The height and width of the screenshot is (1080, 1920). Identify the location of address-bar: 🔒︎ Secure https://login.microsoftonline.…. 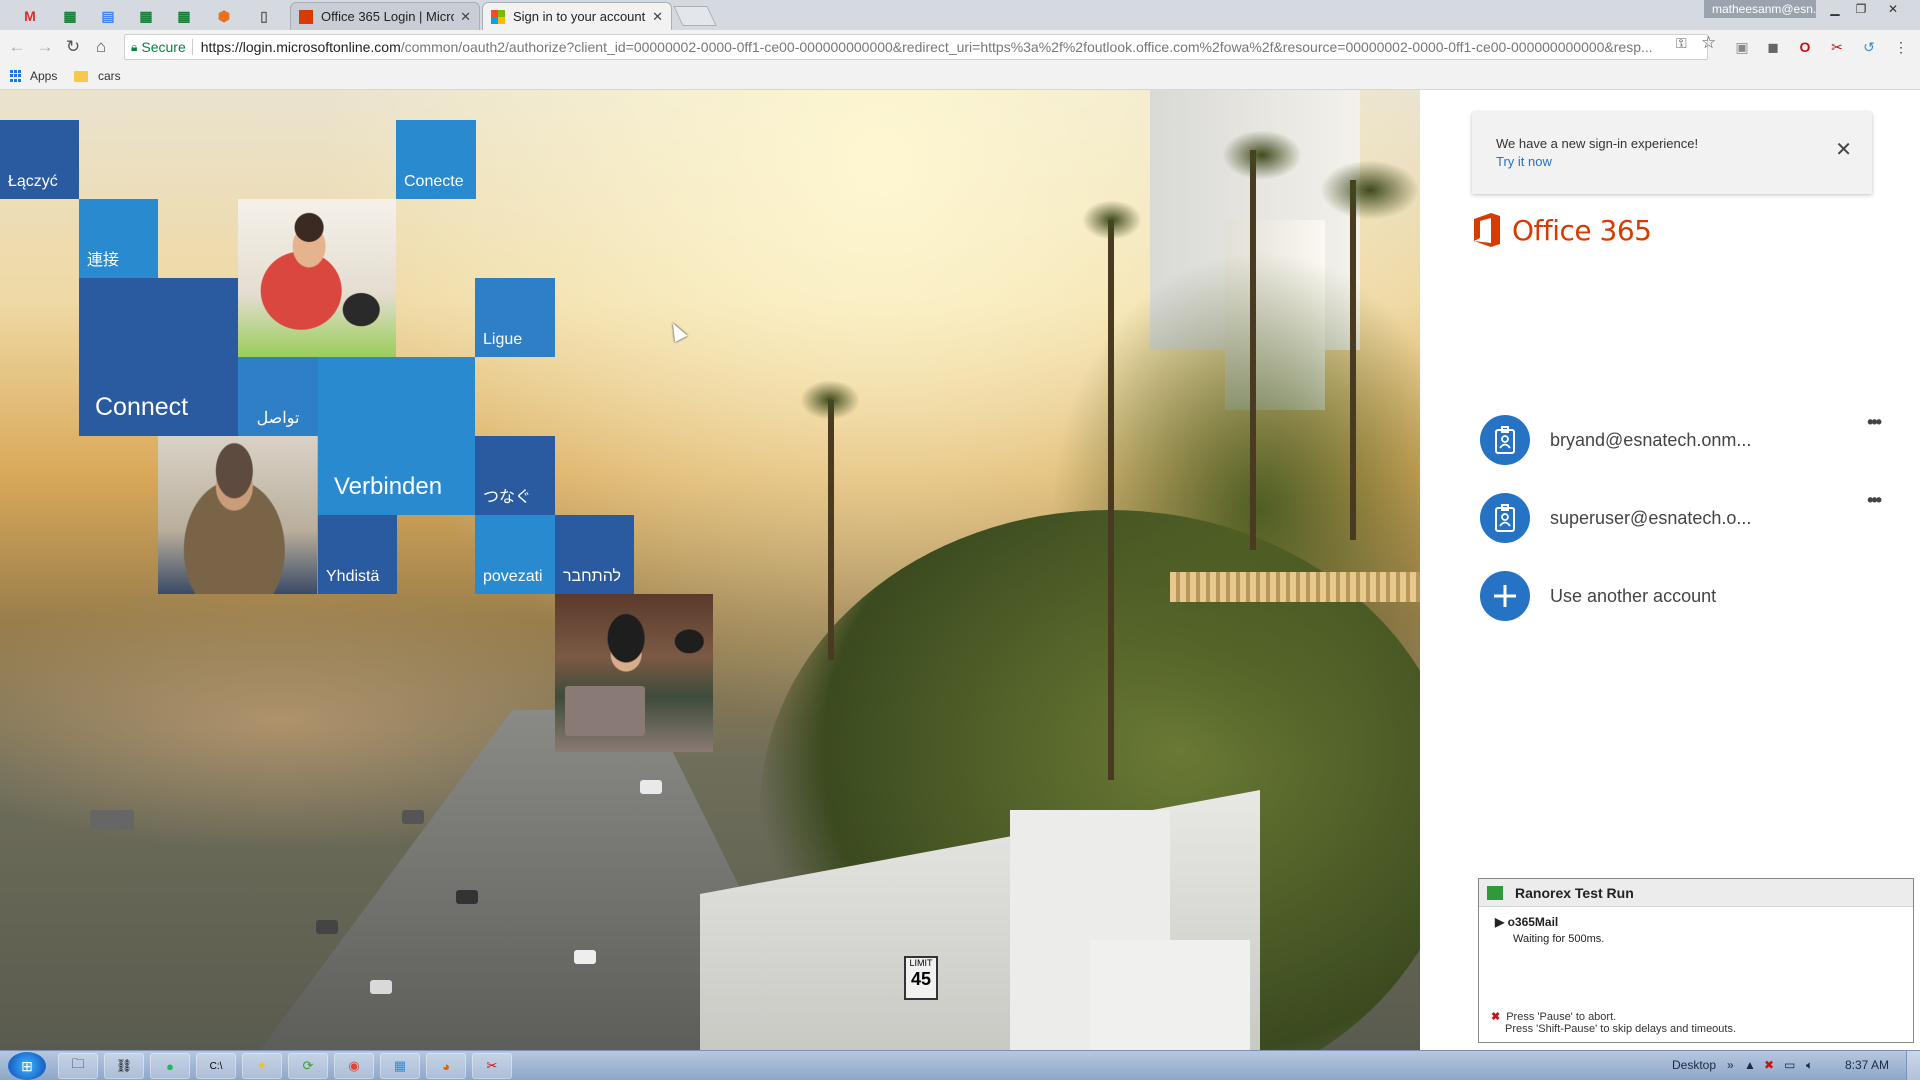
(916, 47).